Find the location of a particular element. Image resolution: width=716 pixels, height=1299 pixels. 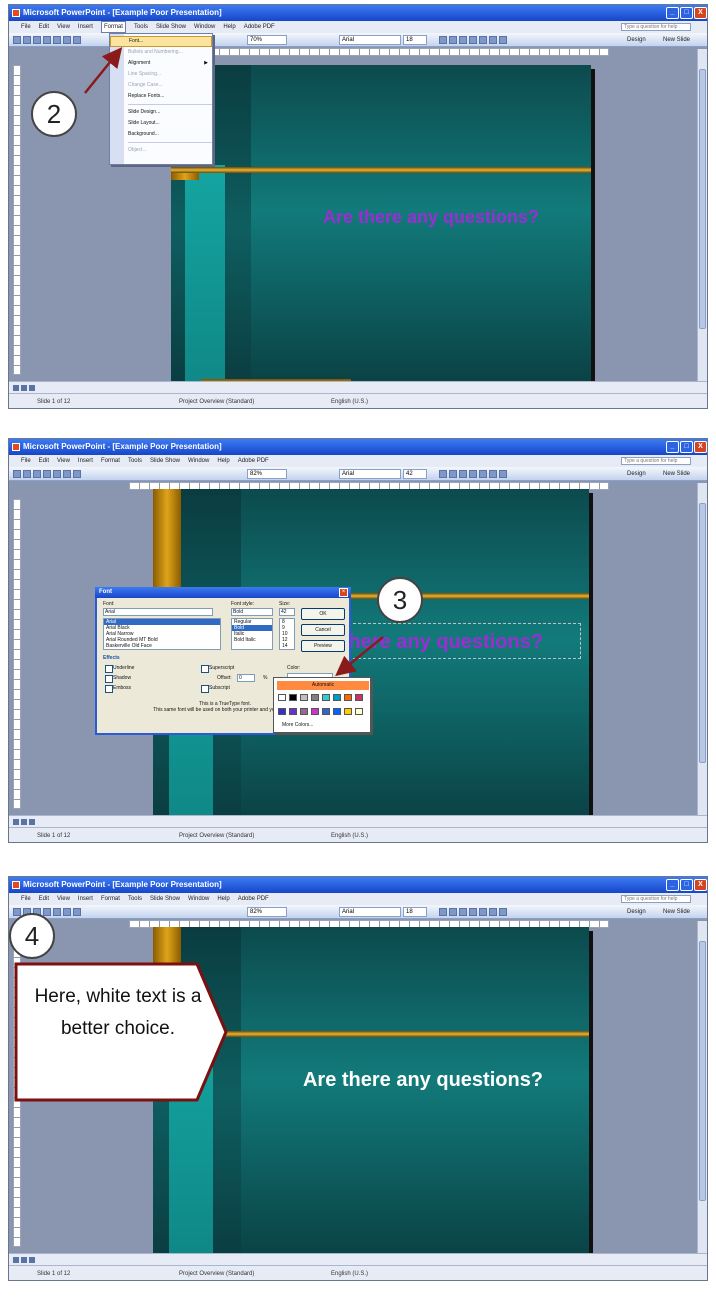

menu-view: View is located at coordinates (63, 461).